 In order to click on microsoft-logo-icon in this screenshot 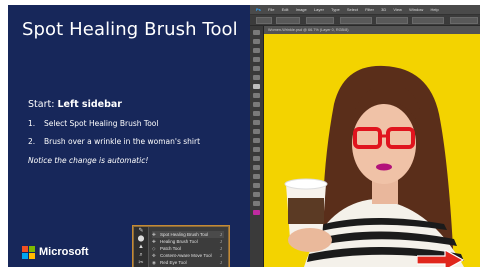, I will do `click(28, 252)`.